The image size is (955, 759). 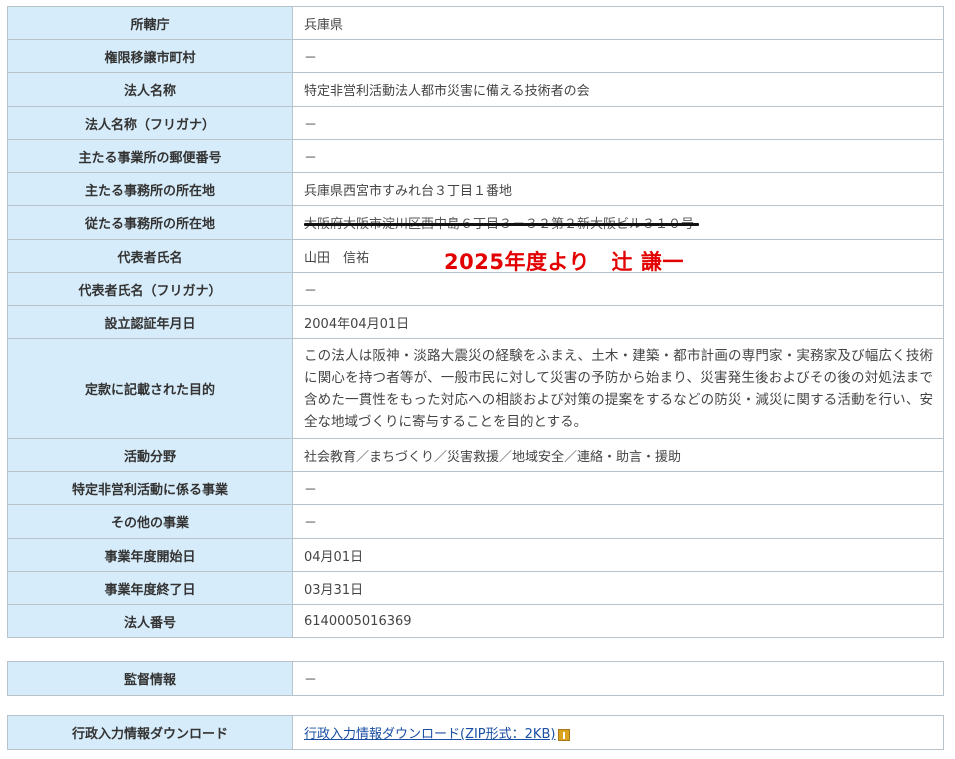 I want to click on row-value: 03月31日, so click(x=618, y=588).